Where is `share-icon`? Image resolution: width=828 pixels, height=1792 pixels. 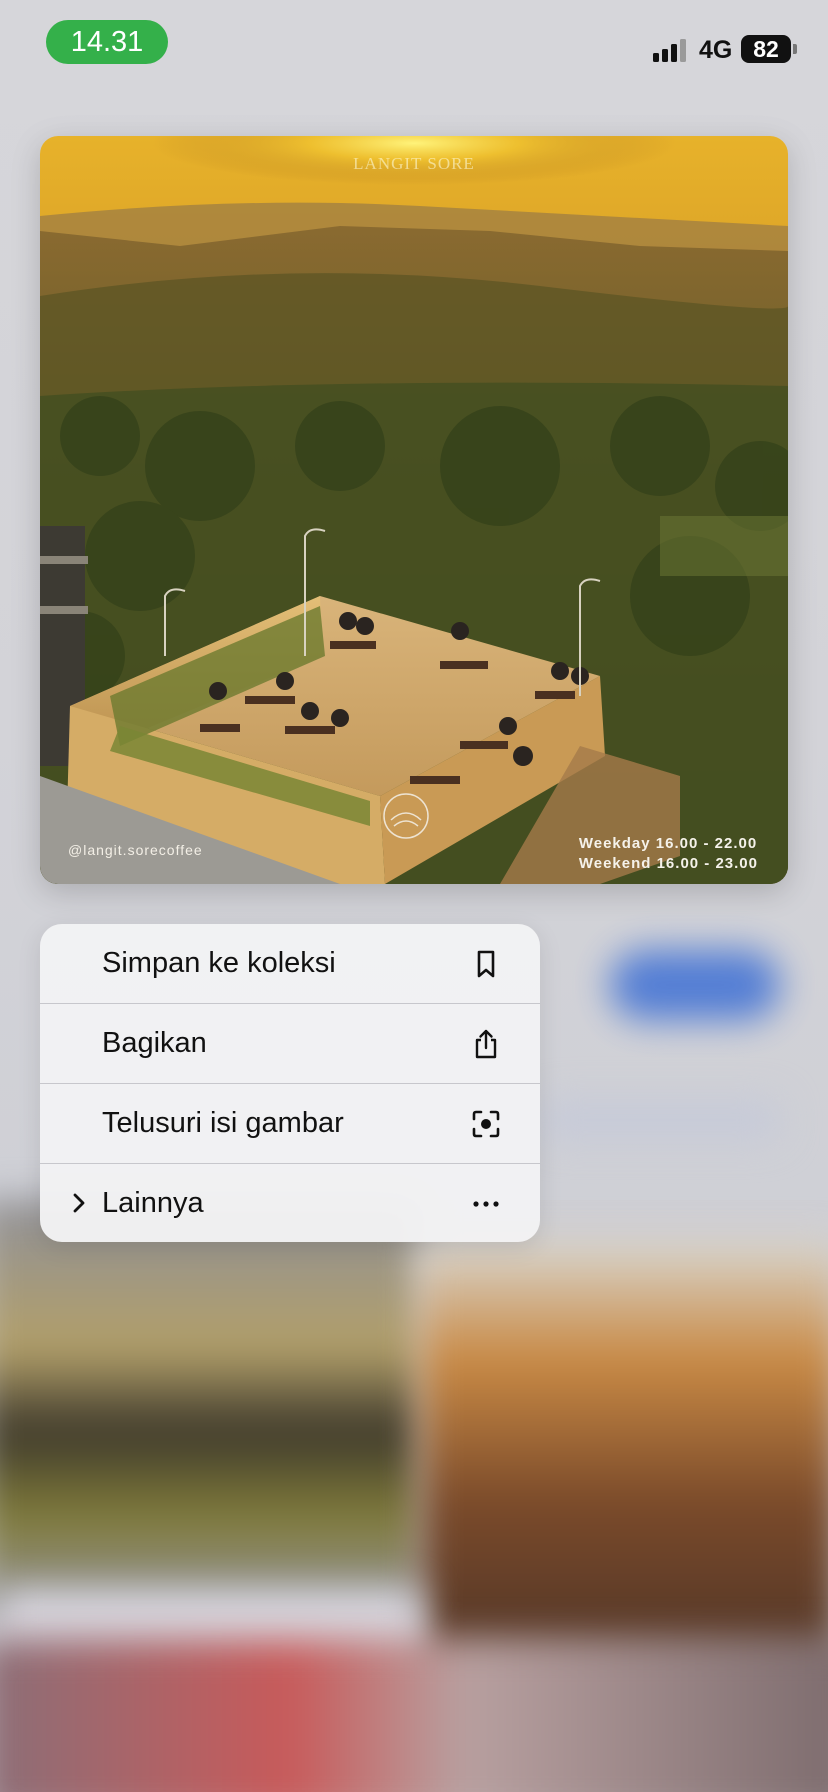
share-icon is located at coordinates (486, 1044).